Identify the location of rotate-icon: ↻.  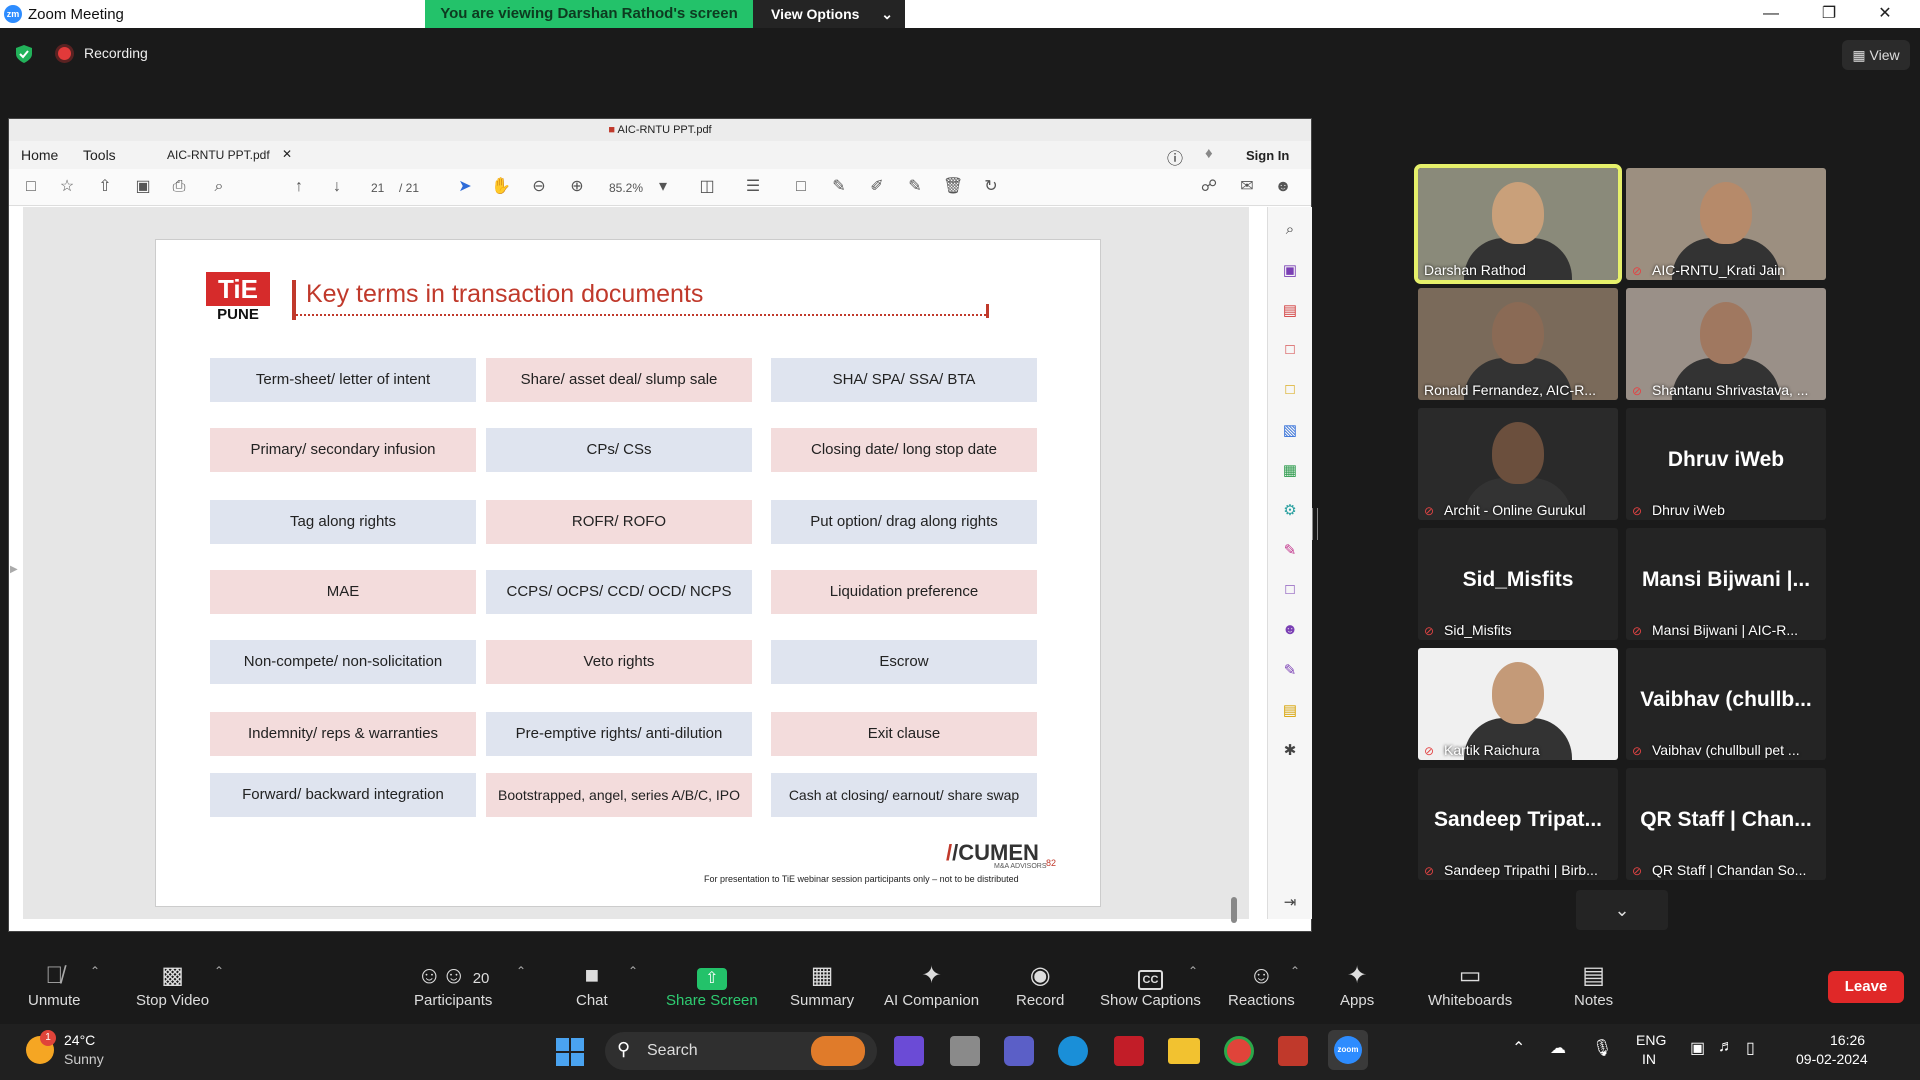
(991, 187).